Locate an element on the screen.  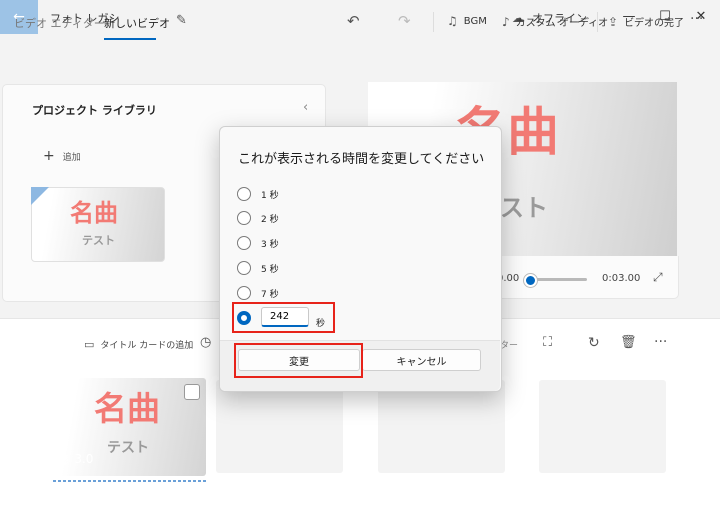
image-icon: ▨ is located at coordinates (64, 459).